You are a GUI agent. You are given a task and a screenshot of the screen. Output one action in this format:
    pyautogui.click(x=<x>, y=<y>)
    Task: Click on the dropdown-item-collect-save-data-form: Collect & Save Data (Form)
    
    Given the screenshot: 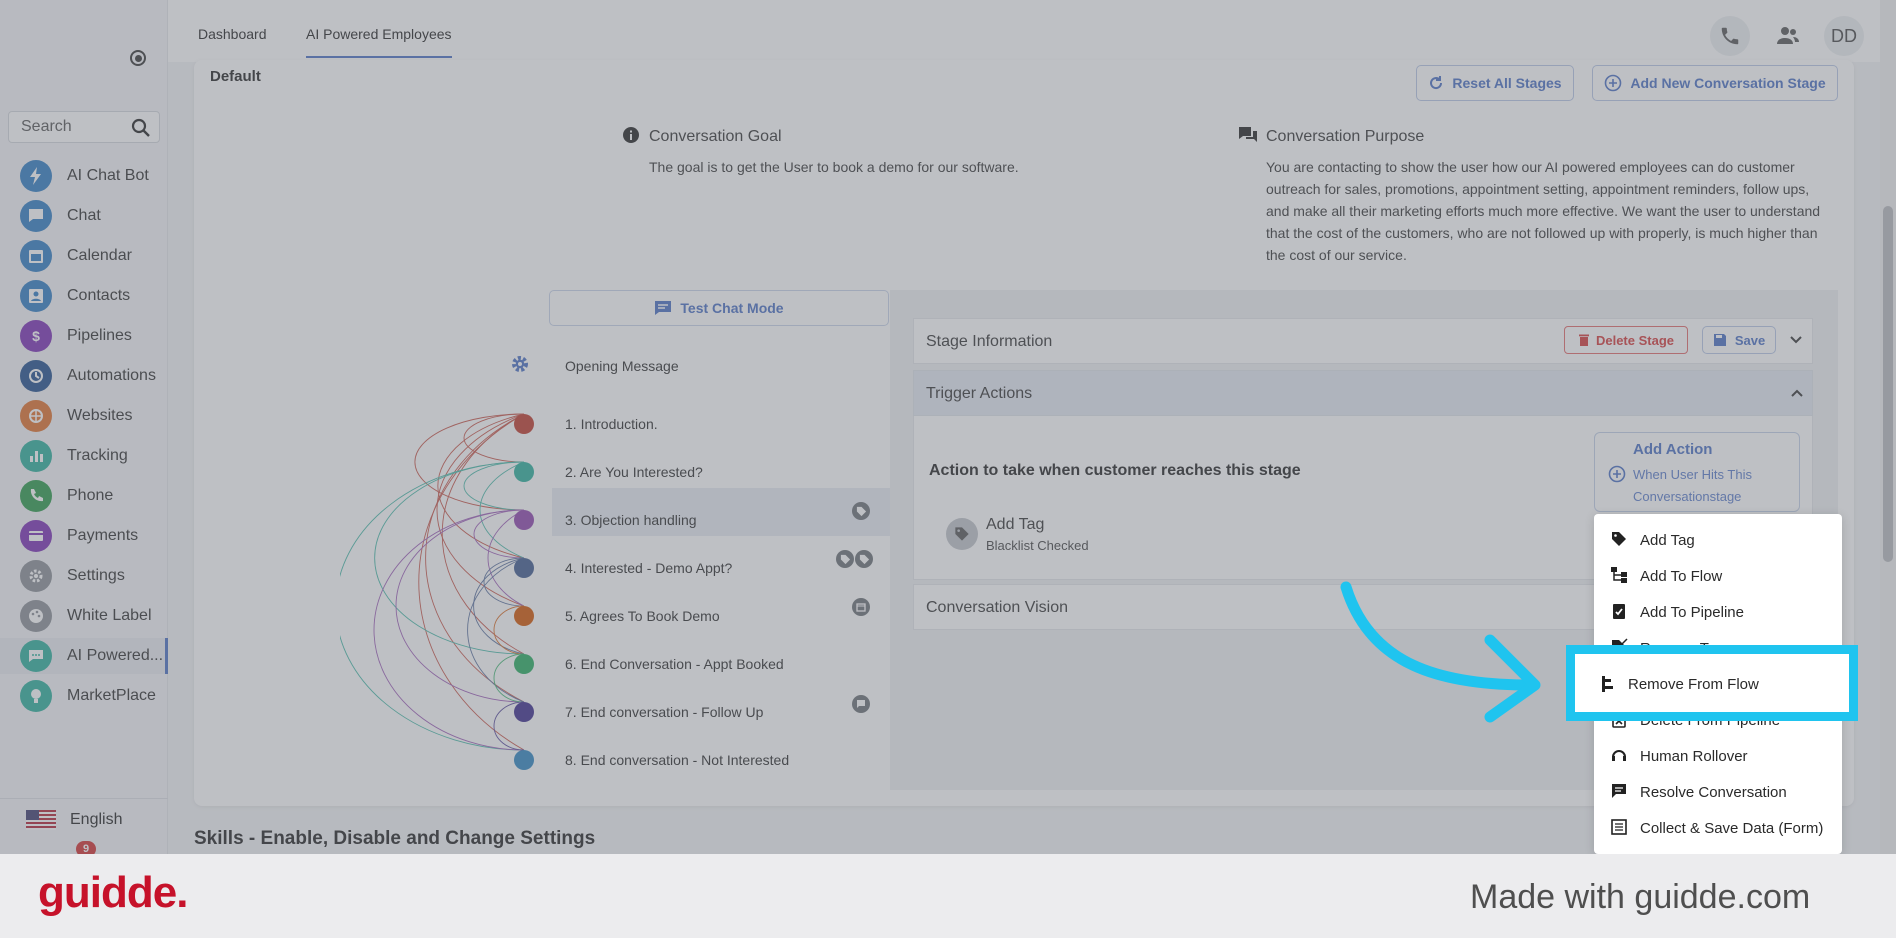 What is the action you would take?
    pyautogui.click(x=1718, y=828)
    